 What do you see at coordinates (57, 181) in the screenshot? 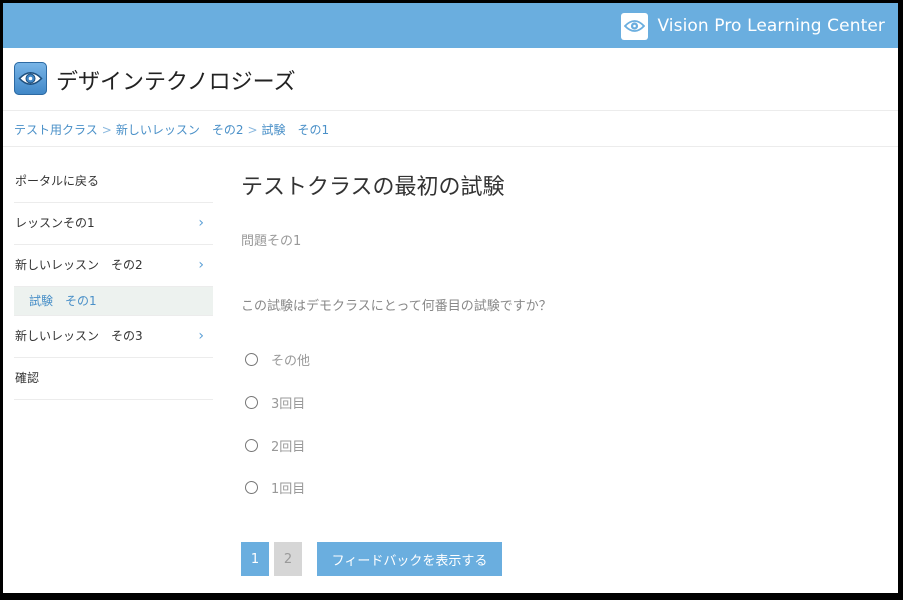
I see `sidebar-item-label: ポータルに戻る` at bounding box center [57, 181].